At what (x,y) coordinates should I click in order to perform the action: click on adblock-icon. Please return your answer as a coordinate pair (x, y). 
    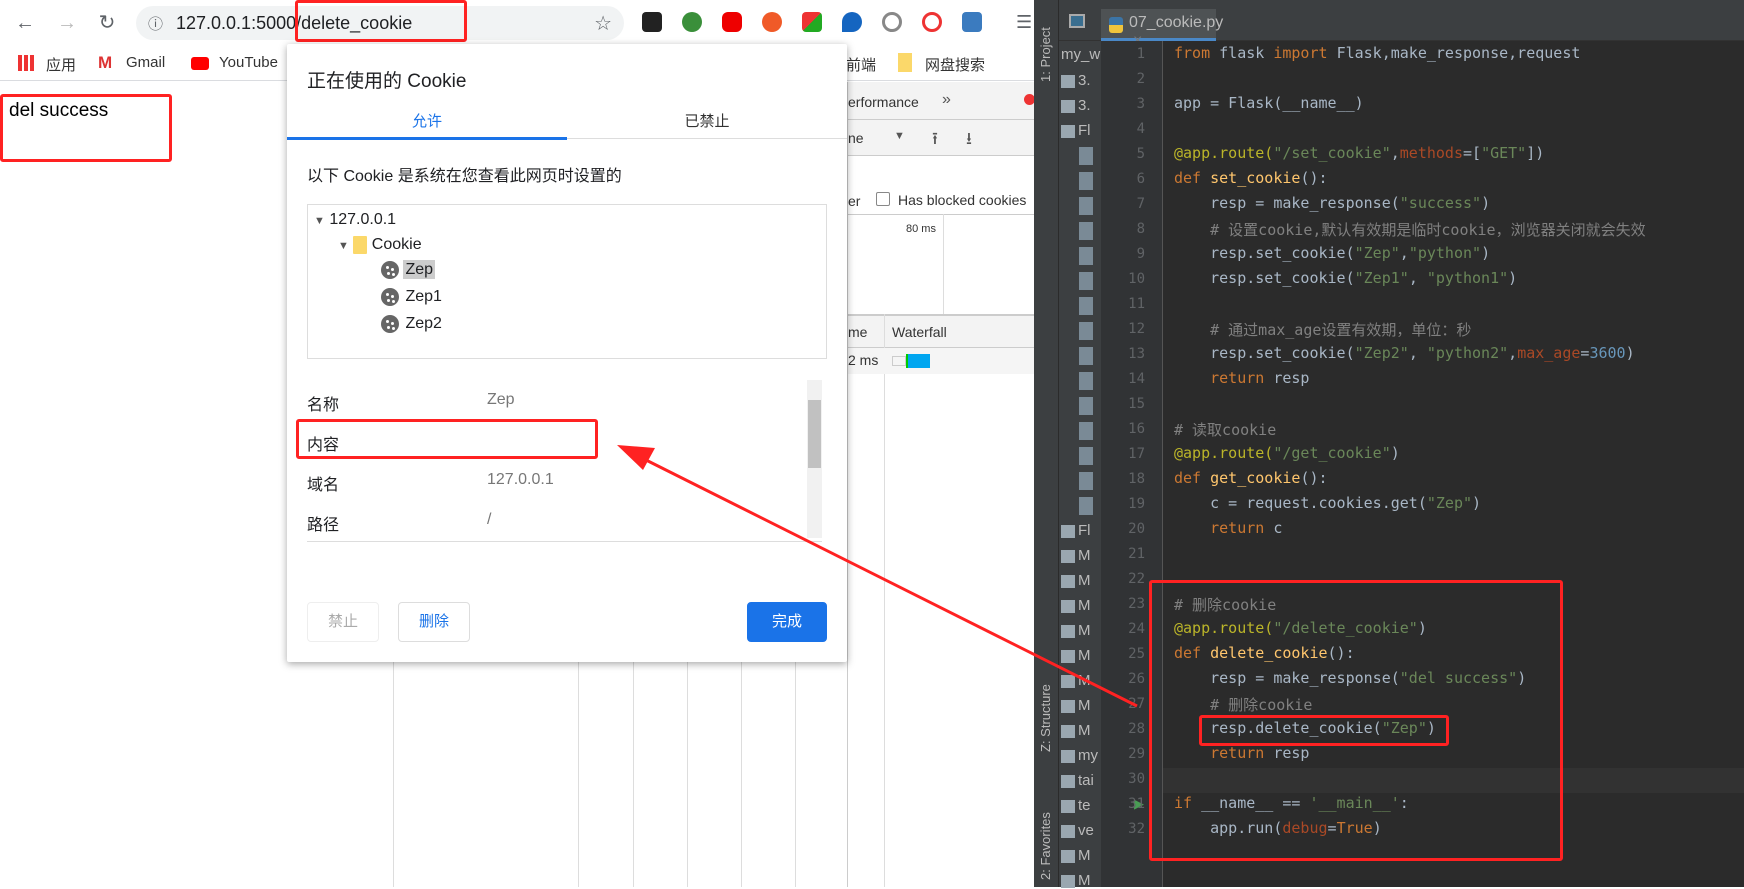
    Looking at the image, I should click on (732, 22).